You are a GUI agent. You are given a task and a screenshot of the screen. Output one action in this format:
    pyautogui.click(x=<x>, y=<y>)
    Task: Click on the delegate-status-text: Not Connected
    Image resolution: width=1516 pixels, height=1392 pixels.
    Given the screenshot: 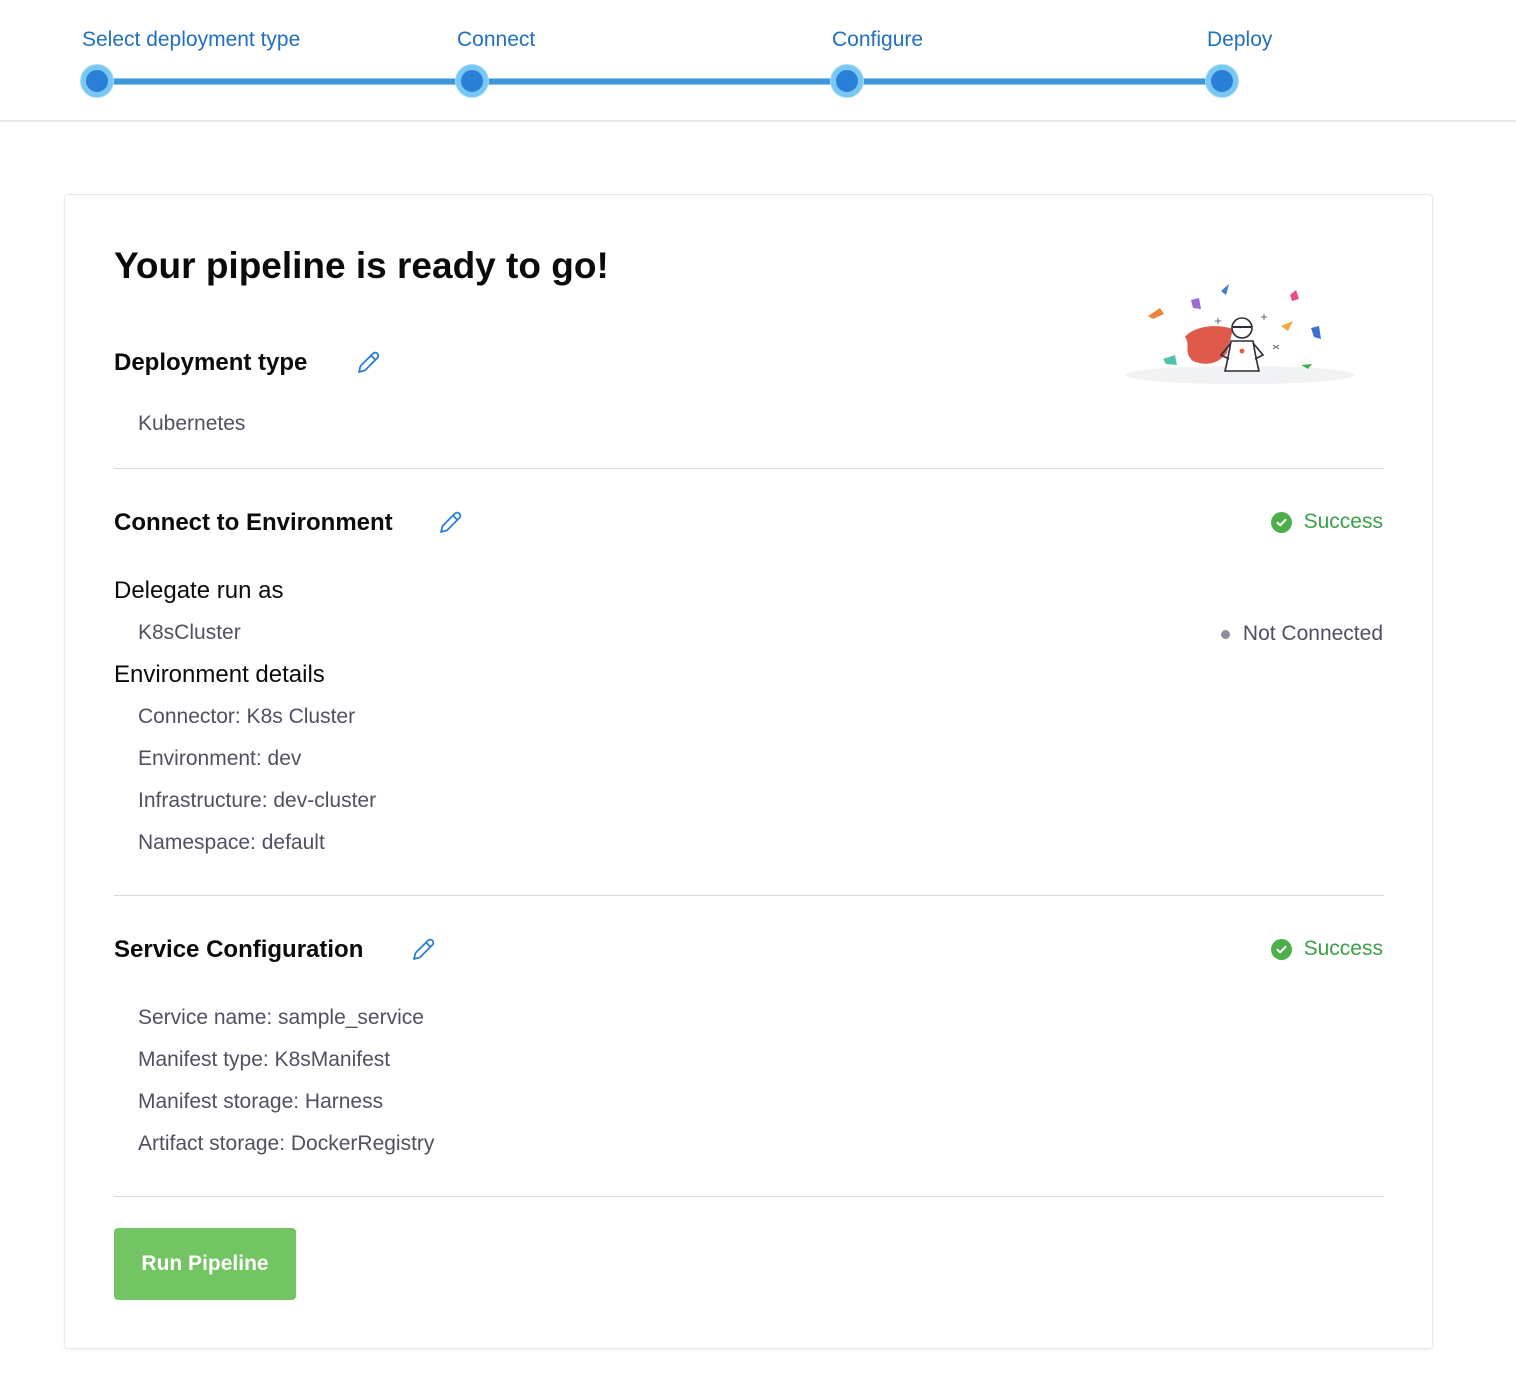 What is the action you would take?
    pyautogui.click(x=1312, y=633)
    